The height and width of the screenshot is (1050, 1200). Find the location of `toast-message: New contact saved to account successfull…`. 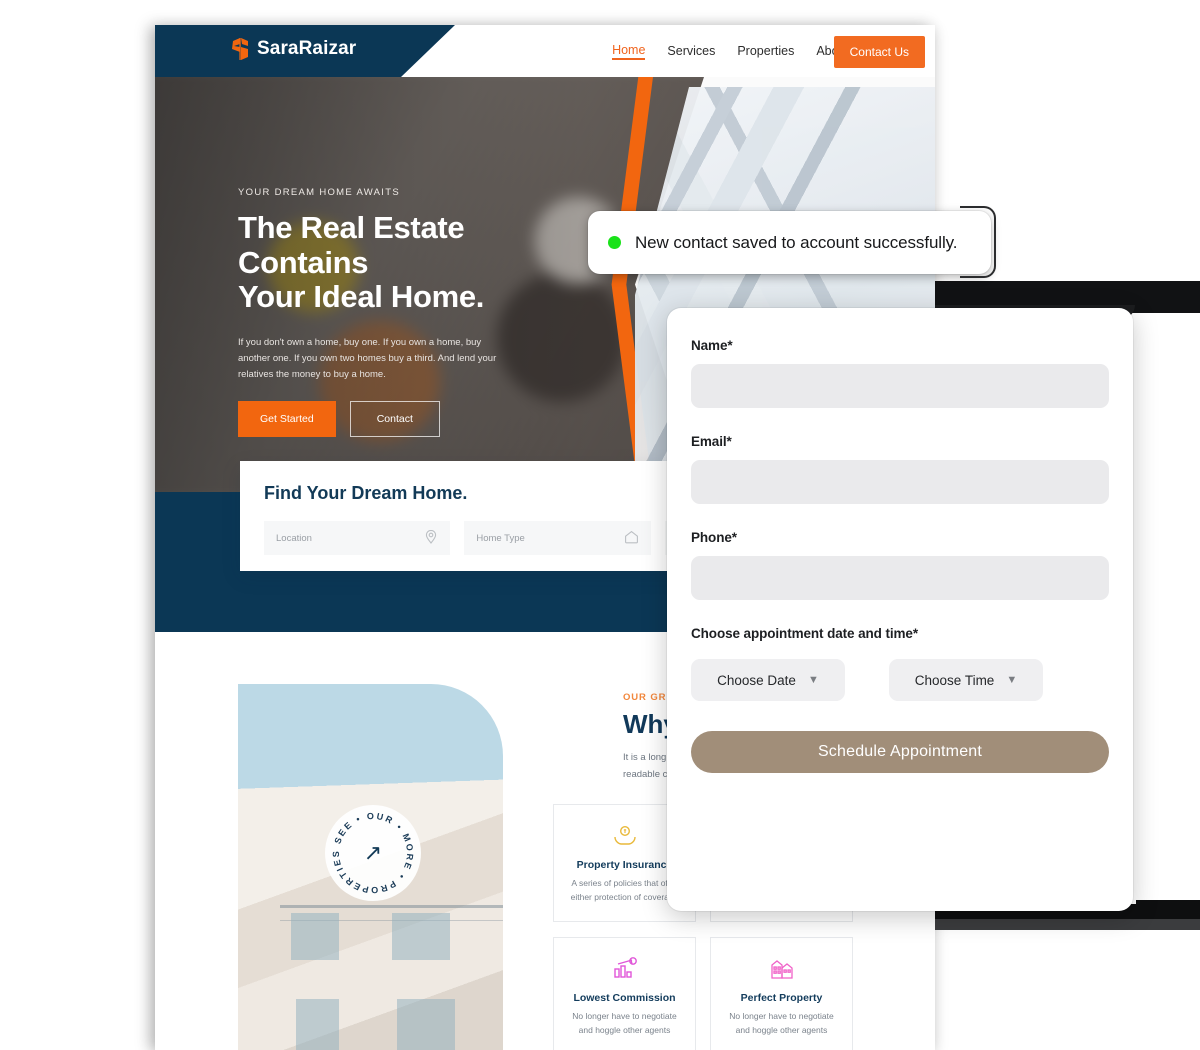

toast-message: New contact saved to account successfull… is located at coordinates (796, 242).